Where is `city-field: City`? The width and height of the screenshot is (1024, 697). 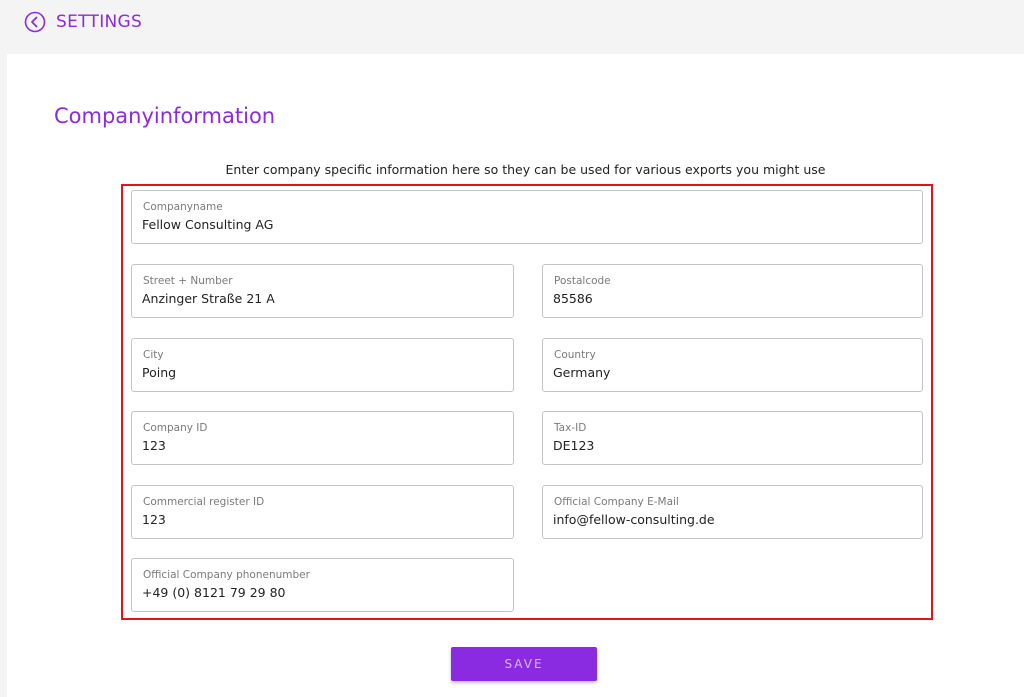 city-field: City is located at coordinates (322, 365).